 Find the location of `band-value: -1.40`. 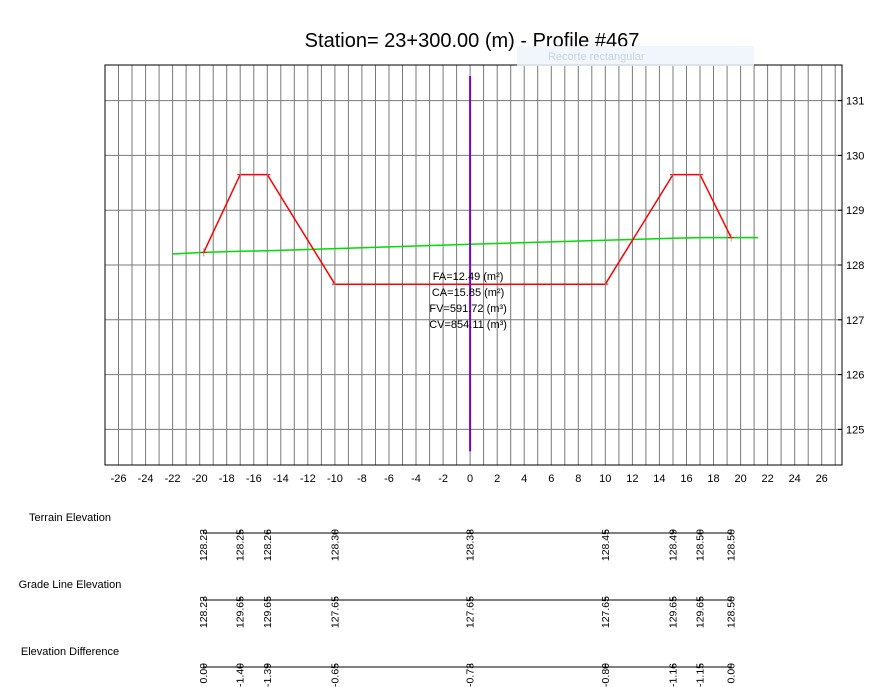

band-value: -1.40 is located at coordinates (241, 675).